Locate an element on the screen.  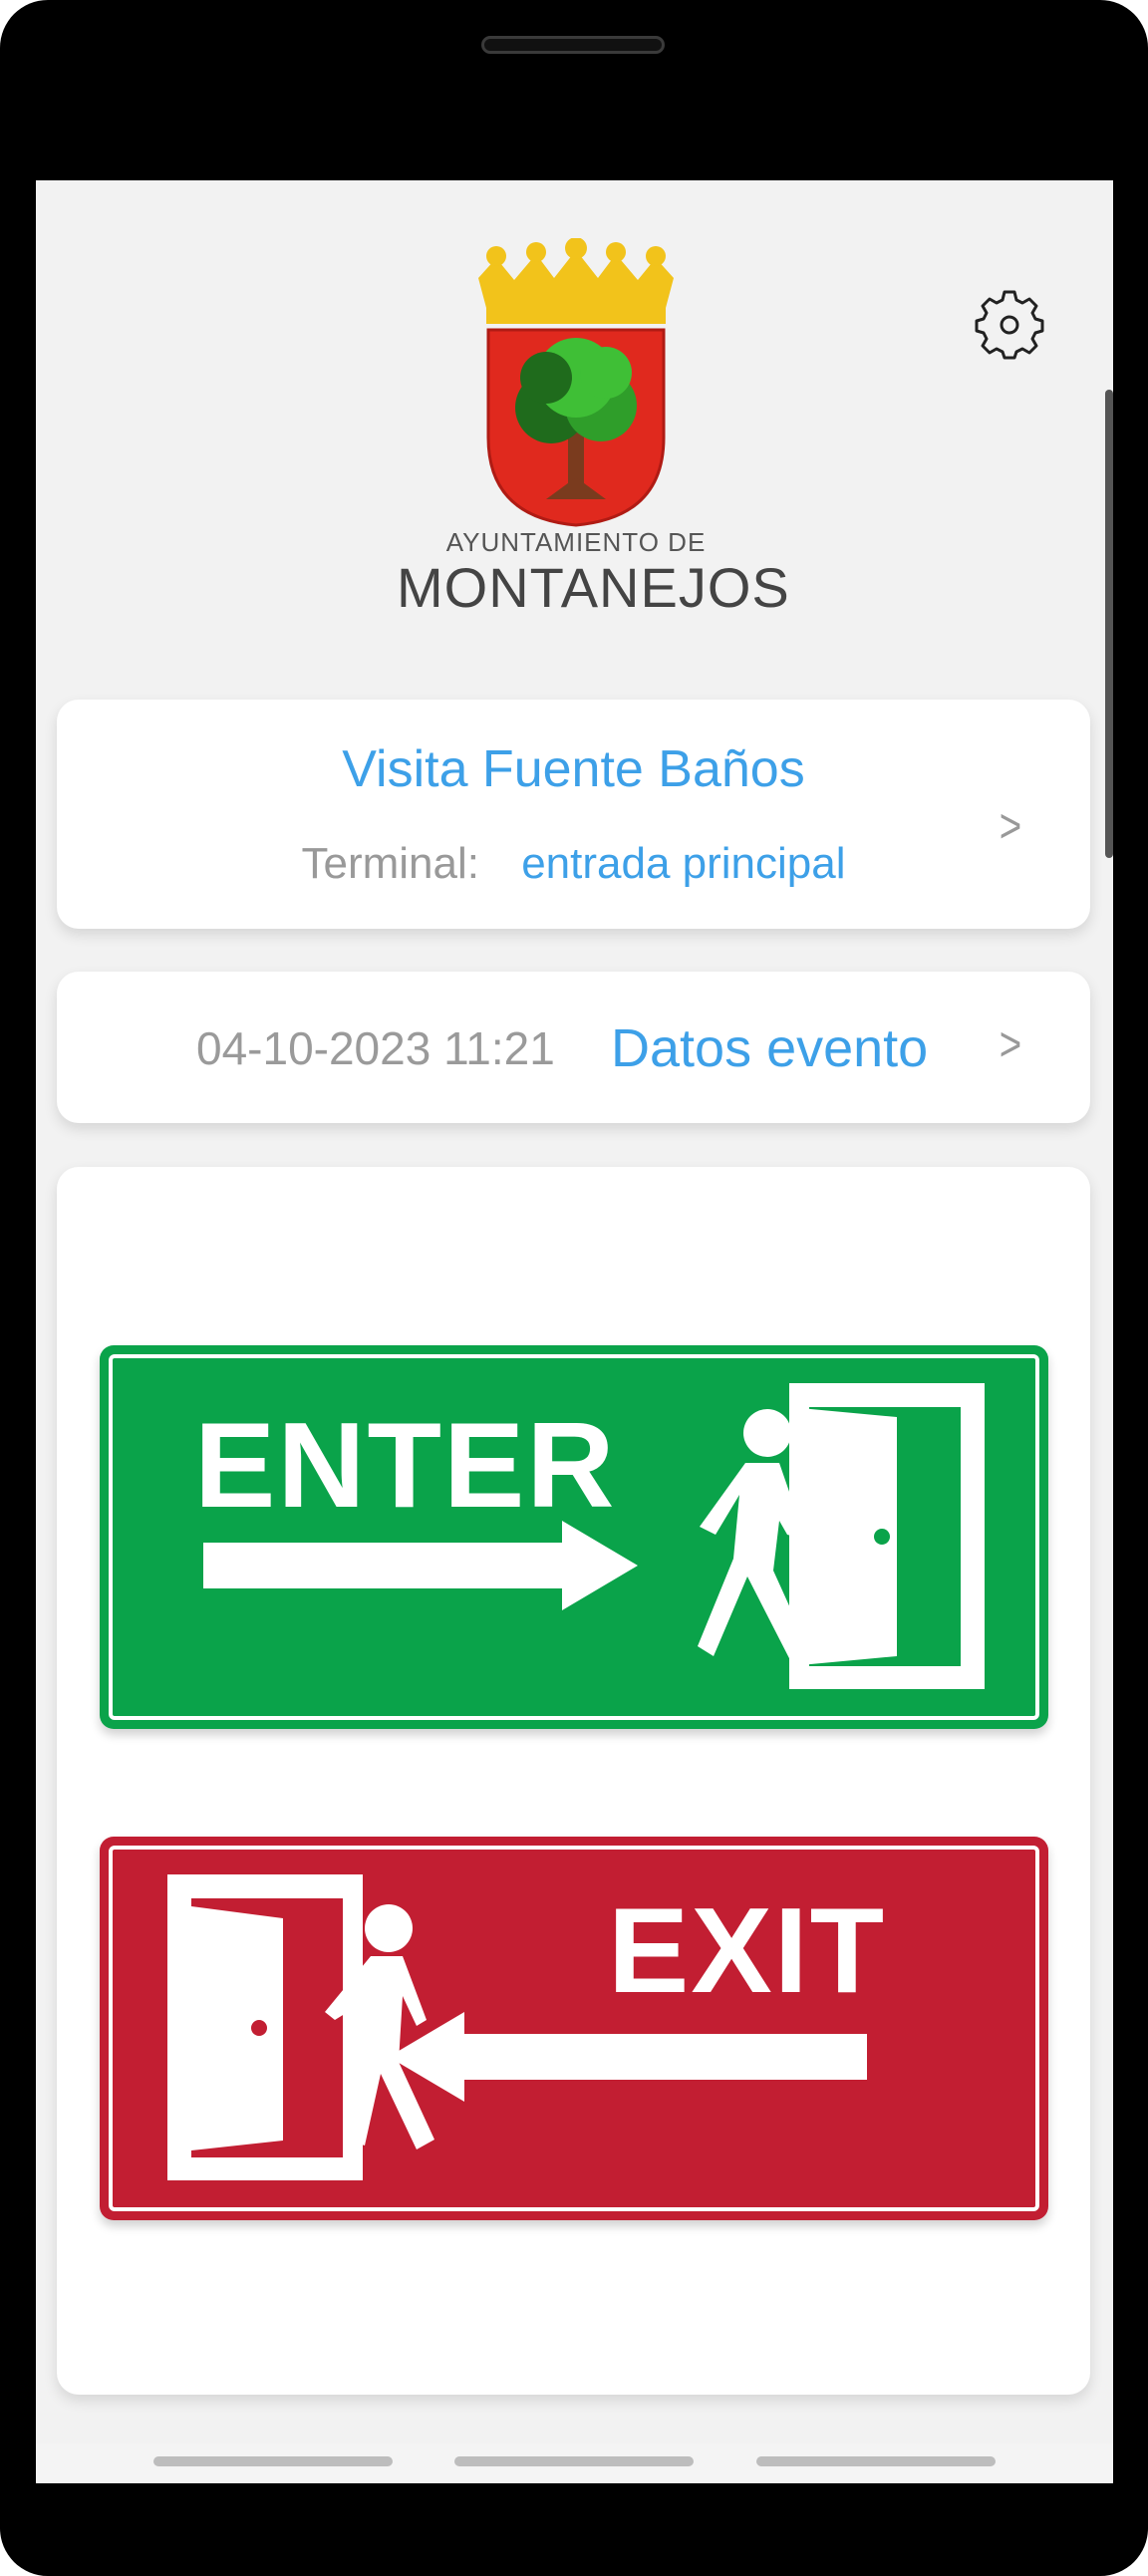
enter-sign-graphic is located at coordinates (594, 1536).